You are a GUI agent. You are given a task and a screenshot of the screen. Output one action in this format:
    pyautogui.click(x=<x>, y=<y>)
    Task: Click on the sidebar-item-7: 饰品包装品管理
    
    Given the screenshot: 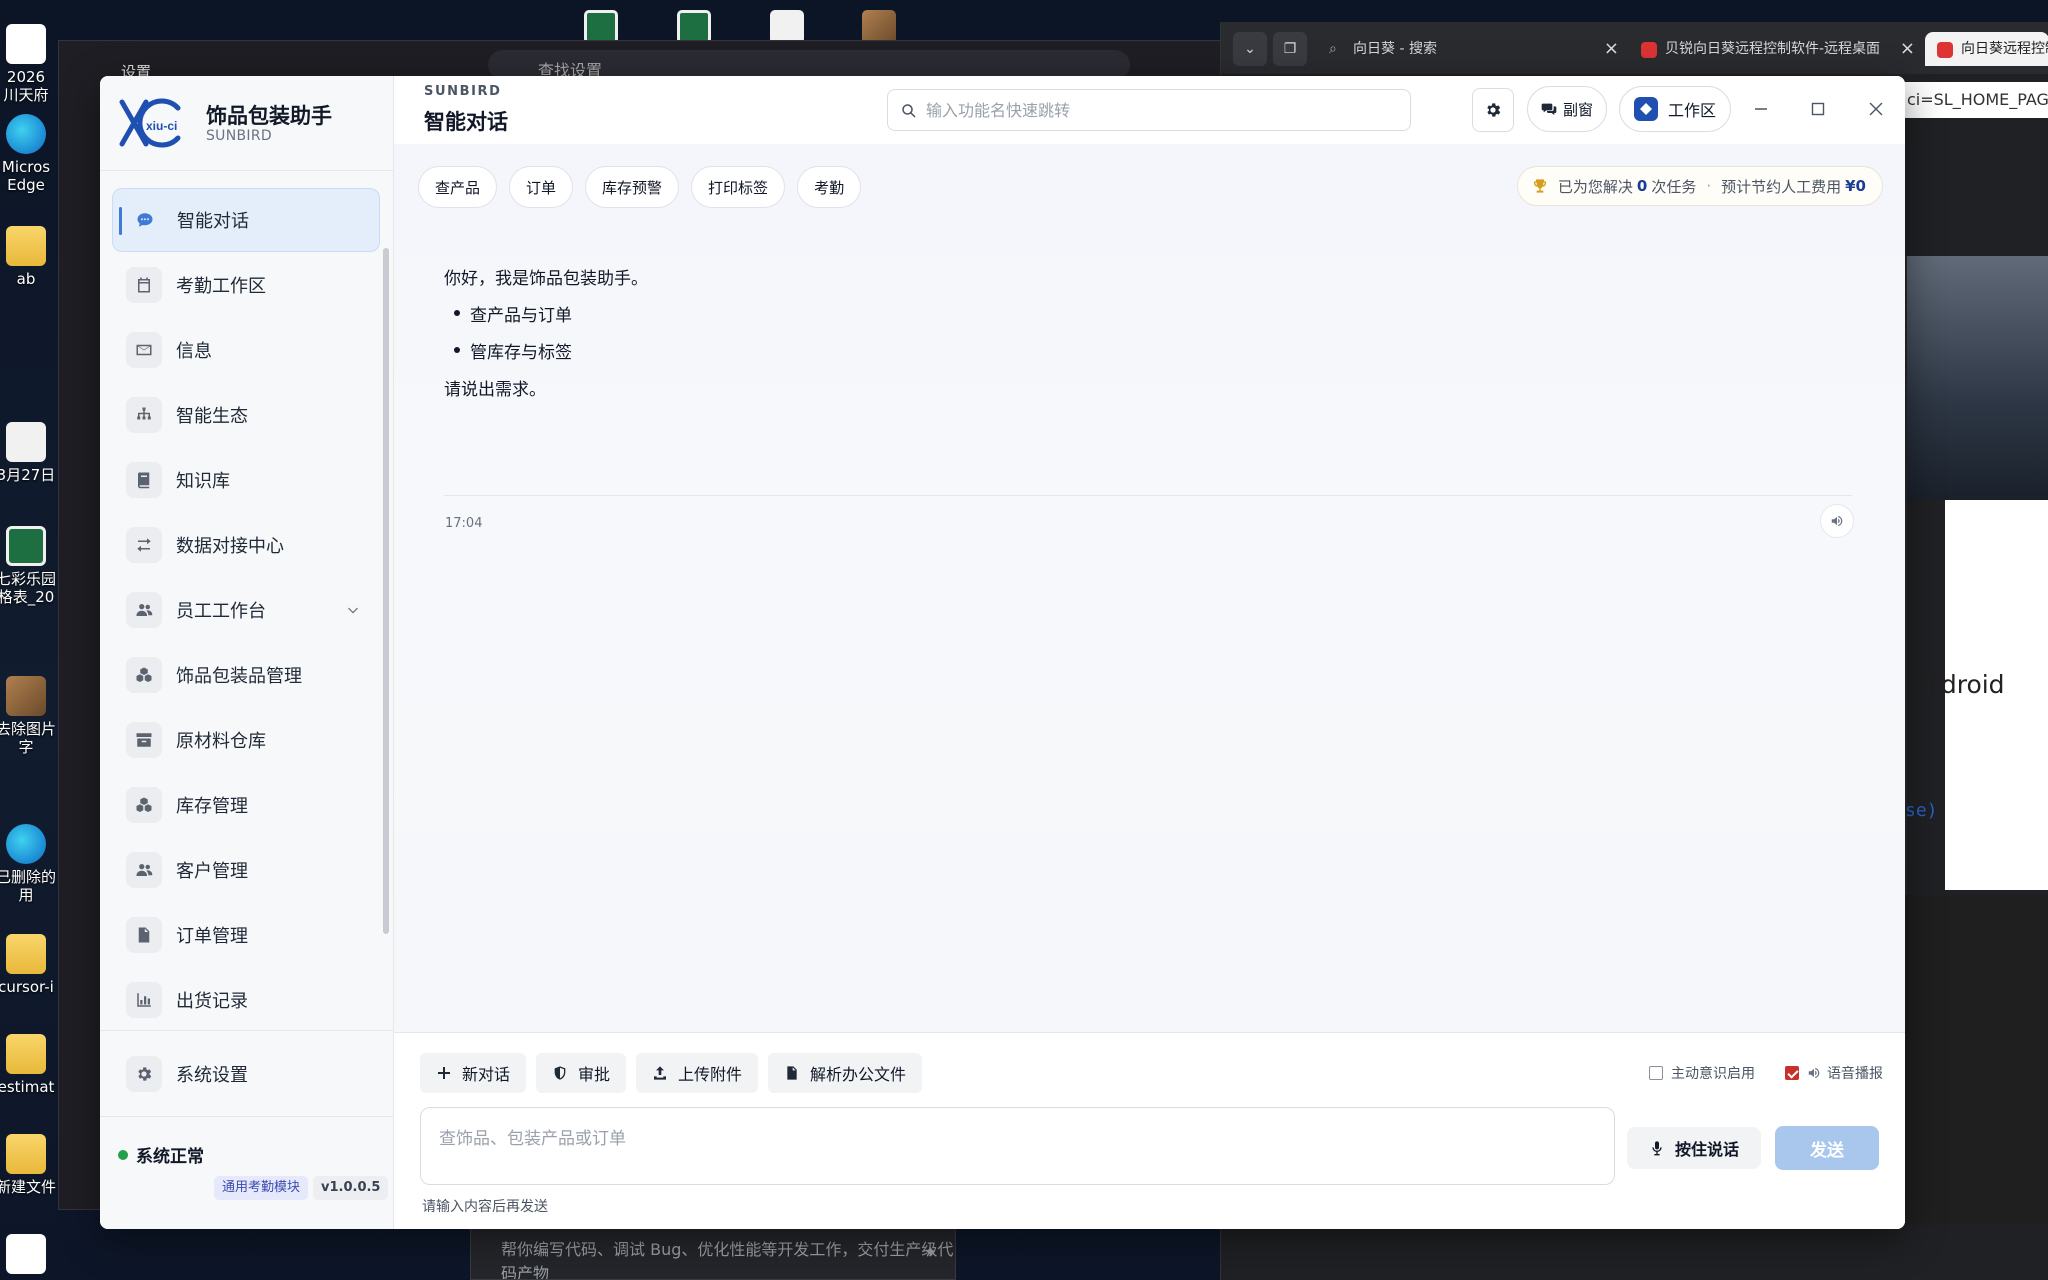 What is the action you would take?
    pyautogui.click(x=246, y=675)
    